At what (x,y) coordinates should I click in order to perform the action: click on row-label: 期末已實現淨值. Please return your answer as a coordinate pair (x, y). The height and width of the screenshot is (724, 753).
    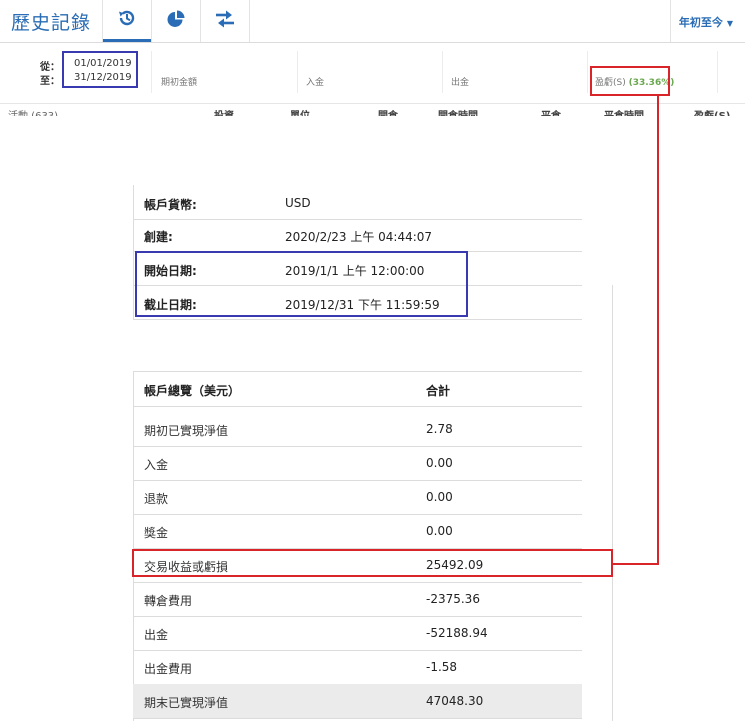
    Looking at the image, I should click on (186, 703).